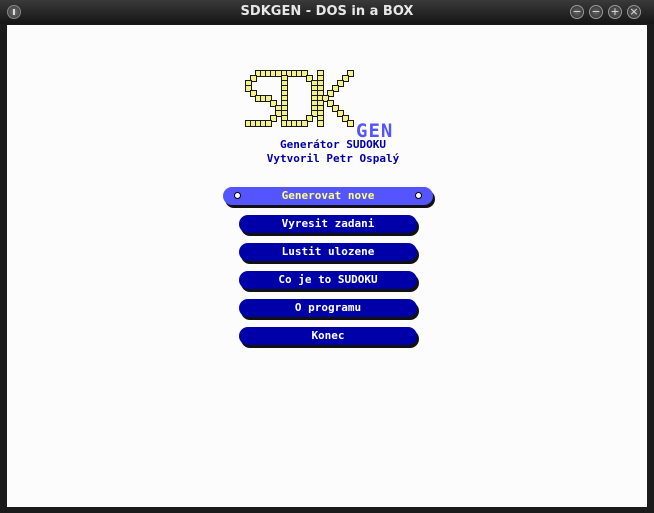 This screenshot has width=654, height=513. I want to click on menu-item-vyresit-zadani: Vyresit zadani, so click(328, 224).